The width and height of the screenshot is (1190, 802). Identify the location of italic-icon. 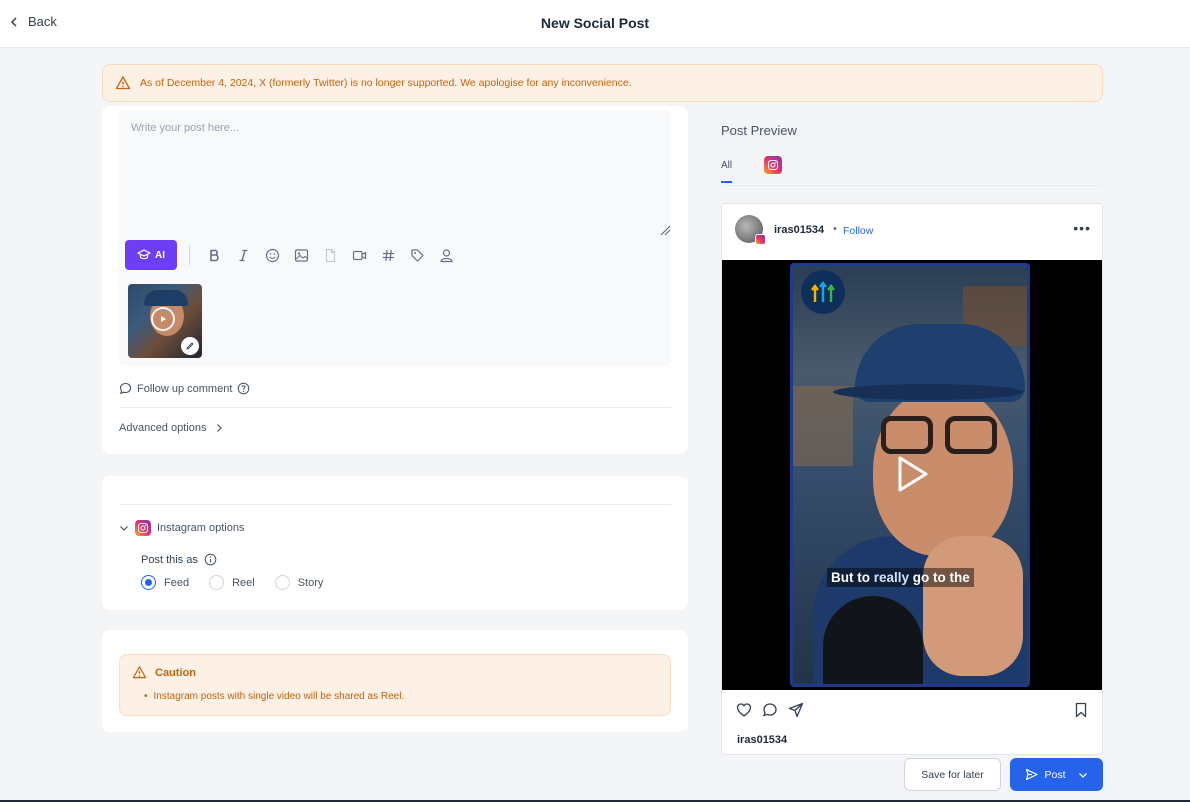
(243, 255).